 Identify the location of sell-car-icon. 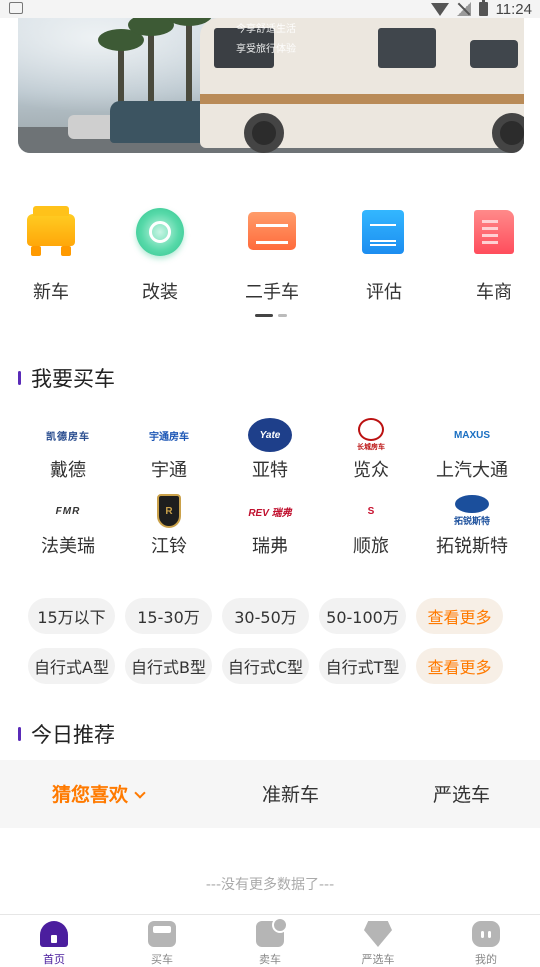
(272, 932).